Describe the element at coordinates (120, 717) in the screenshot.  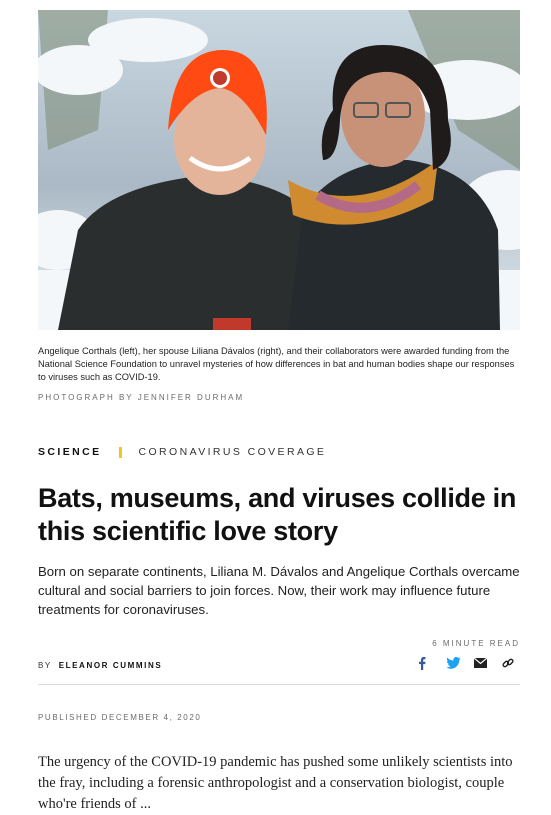
I see `published-date: PUBLISHED DECEMBER 4, 2020` at that location.